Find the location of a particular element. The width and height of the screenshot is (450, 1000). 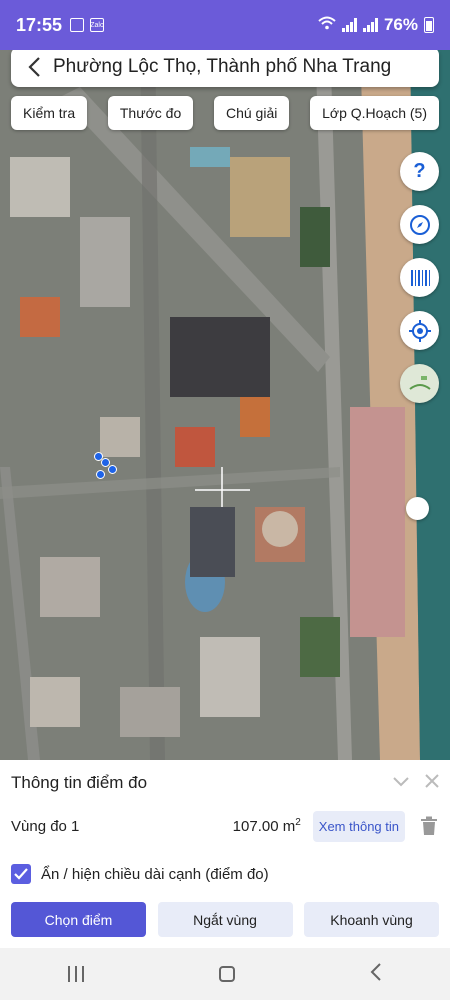

action-row: Chọn điểm Ngắt vùng Khoanh vùng is located at coordinates (225, 919).